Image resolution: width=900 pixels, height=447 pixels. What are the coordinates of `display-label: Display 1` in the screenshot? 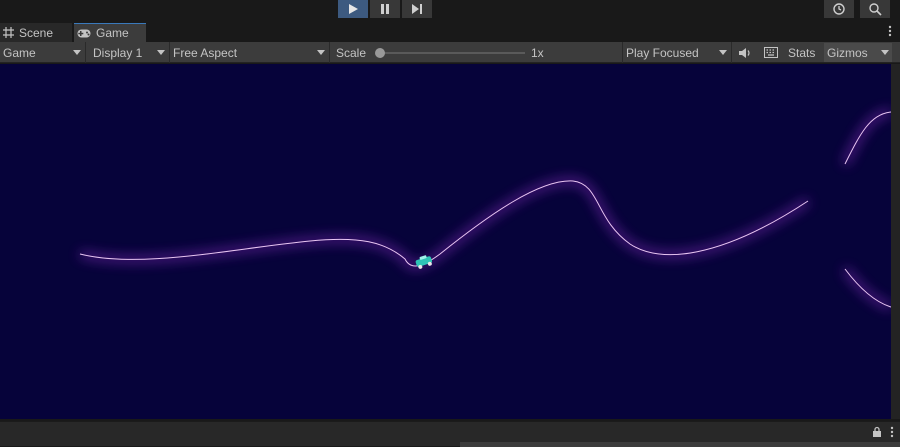 It's located at (118, 52).